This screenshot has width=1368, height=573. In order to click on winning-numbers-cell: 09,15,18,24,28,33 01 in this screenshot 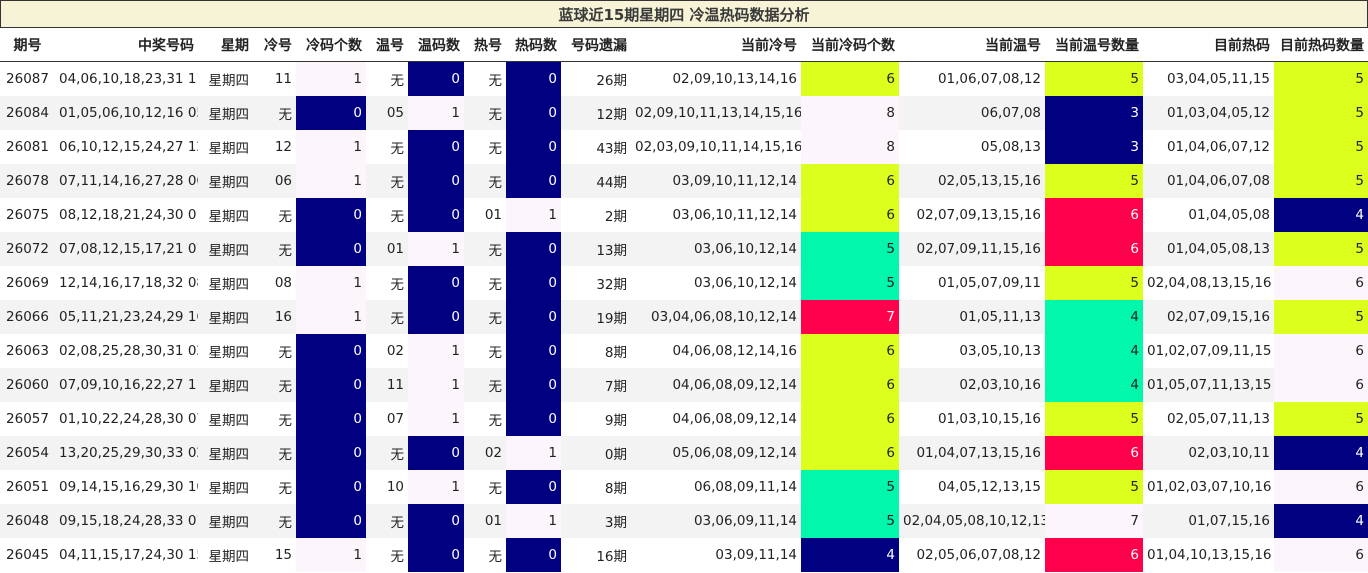, I will do `click(126, 521)`.